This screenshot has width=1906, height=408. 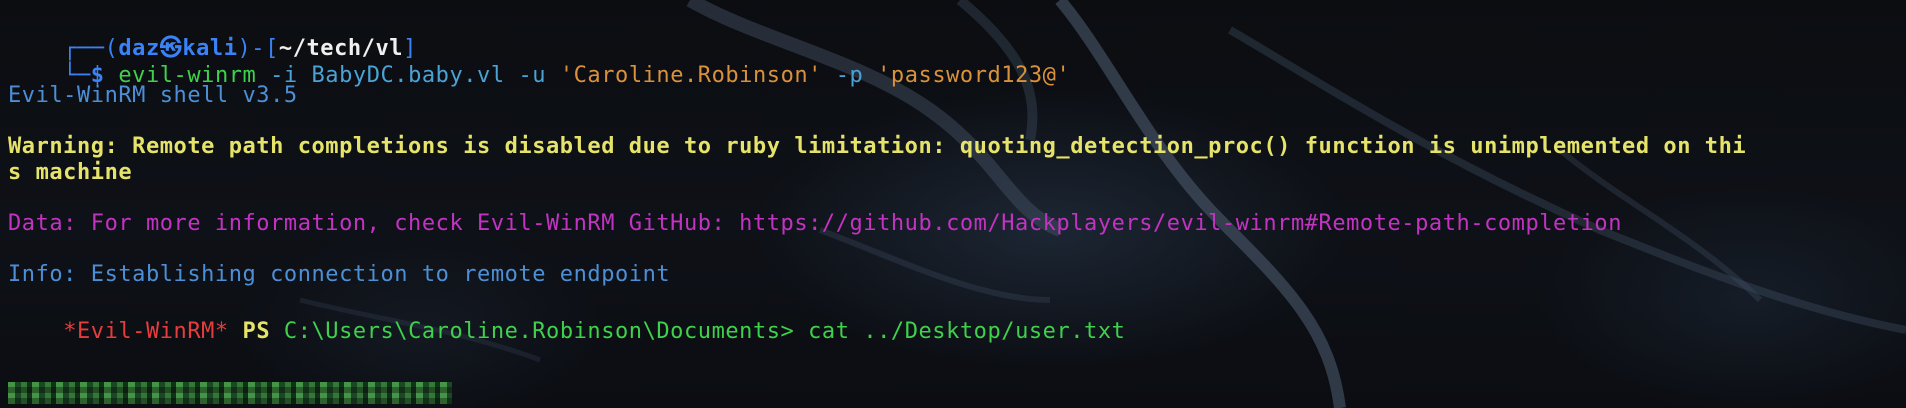 I want to click on evil-winrm-tag: *Evil-WinRM*, so click(x=146, y=331).